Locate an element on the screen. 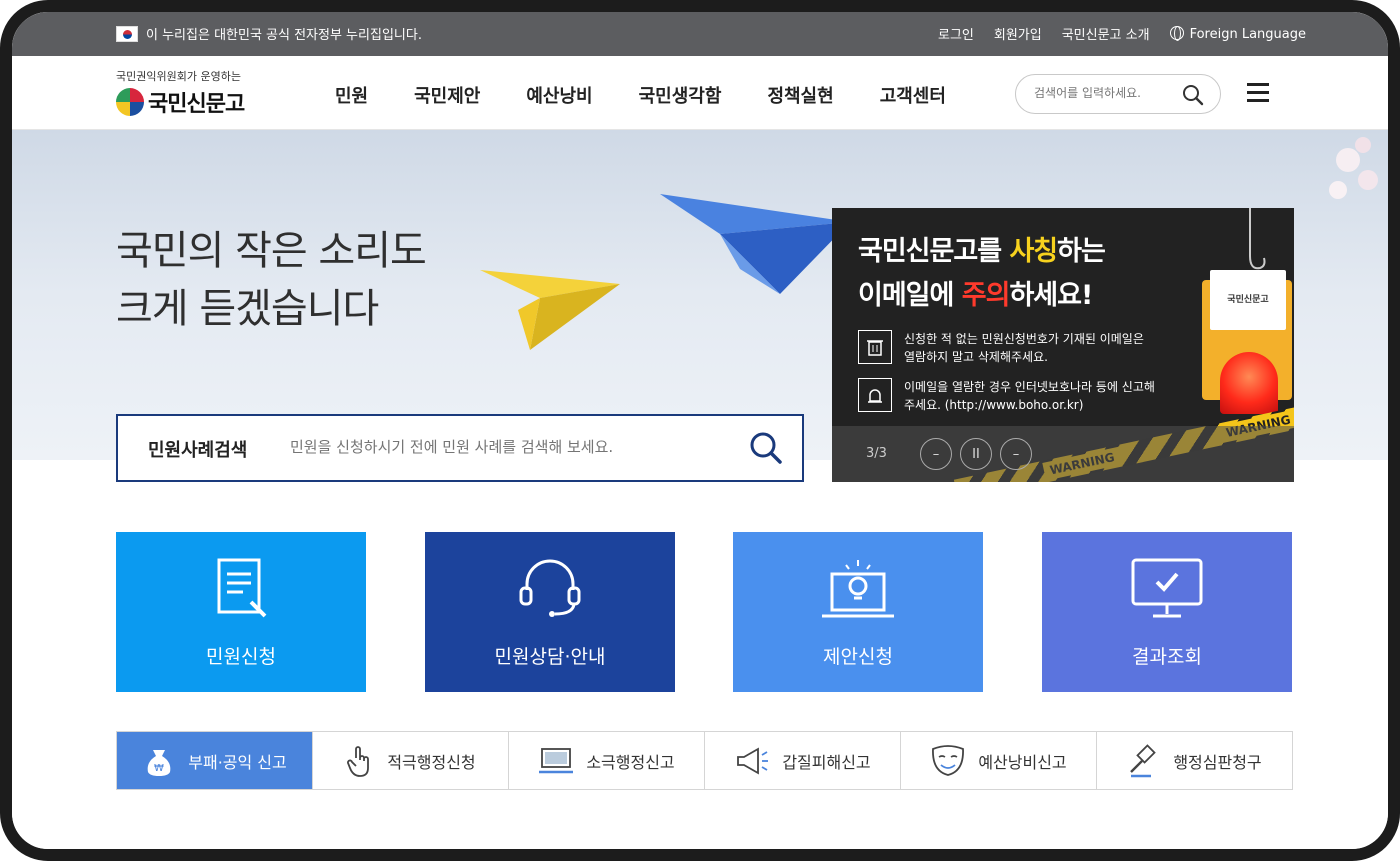  trash-icon is located at coordinates (875, 347).